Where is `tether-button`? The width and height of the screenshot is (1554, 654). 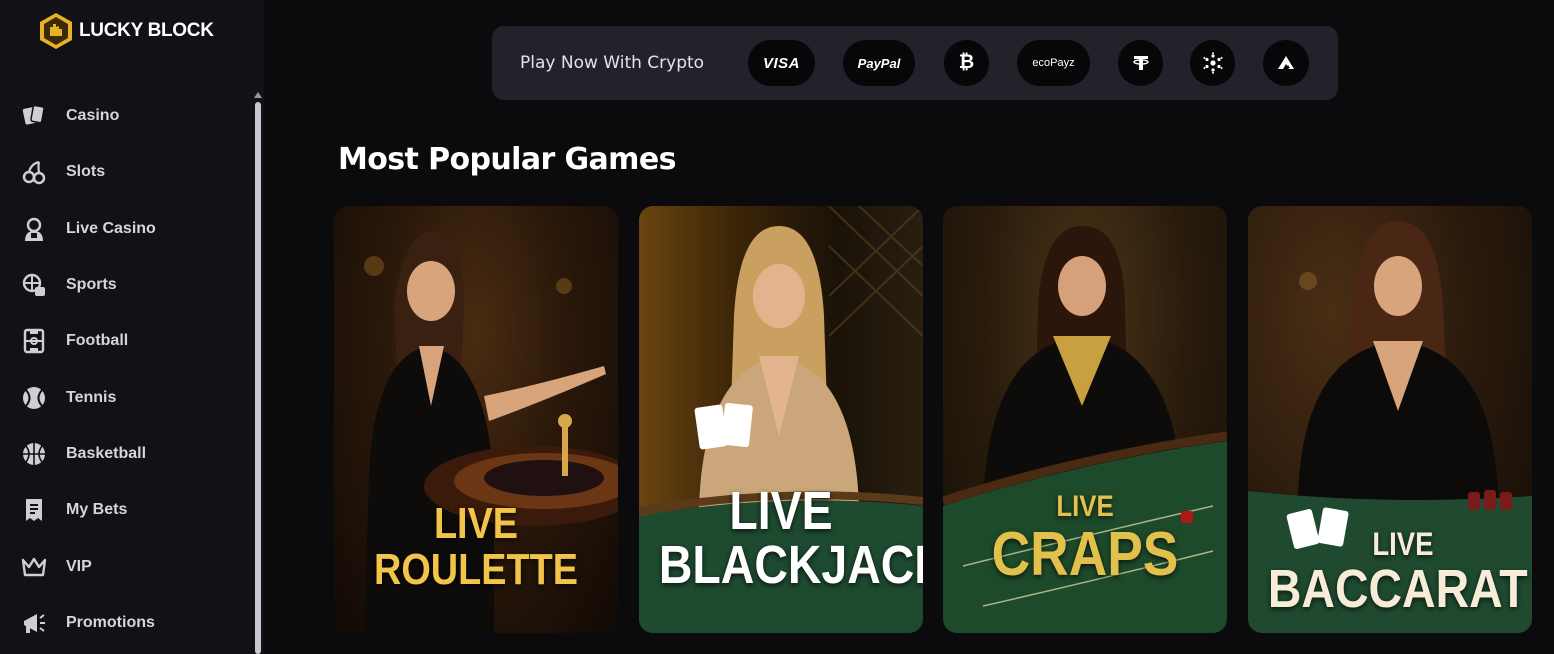
tether-button is located at coordinates (1140, 63).